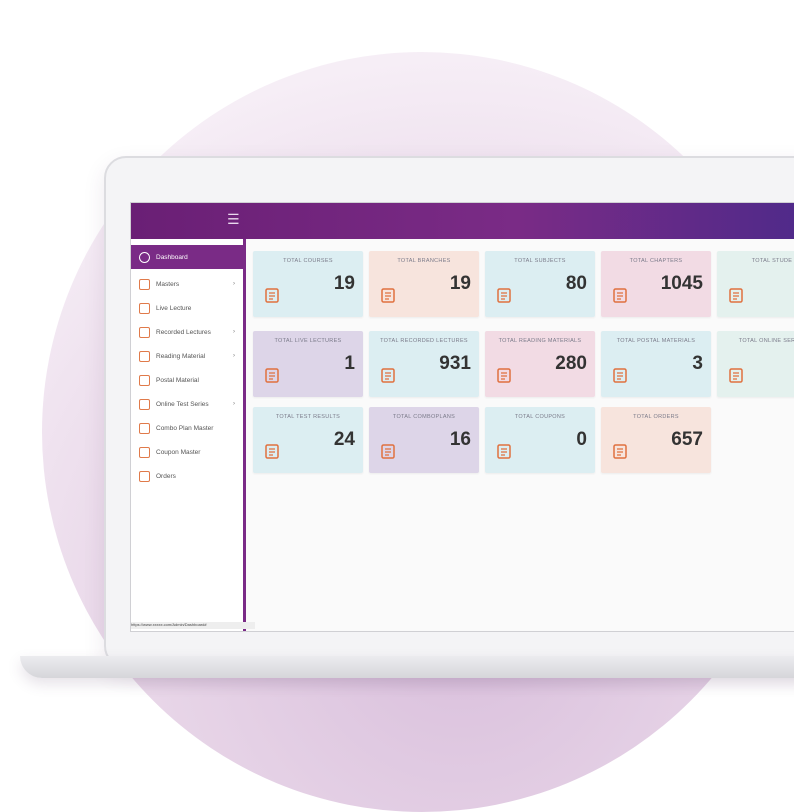 Image resolution: width=794 pixels, height=812 pixels. I want to click on stat-card: TOTAL CHAPTERS 1045, so click(656, 284).